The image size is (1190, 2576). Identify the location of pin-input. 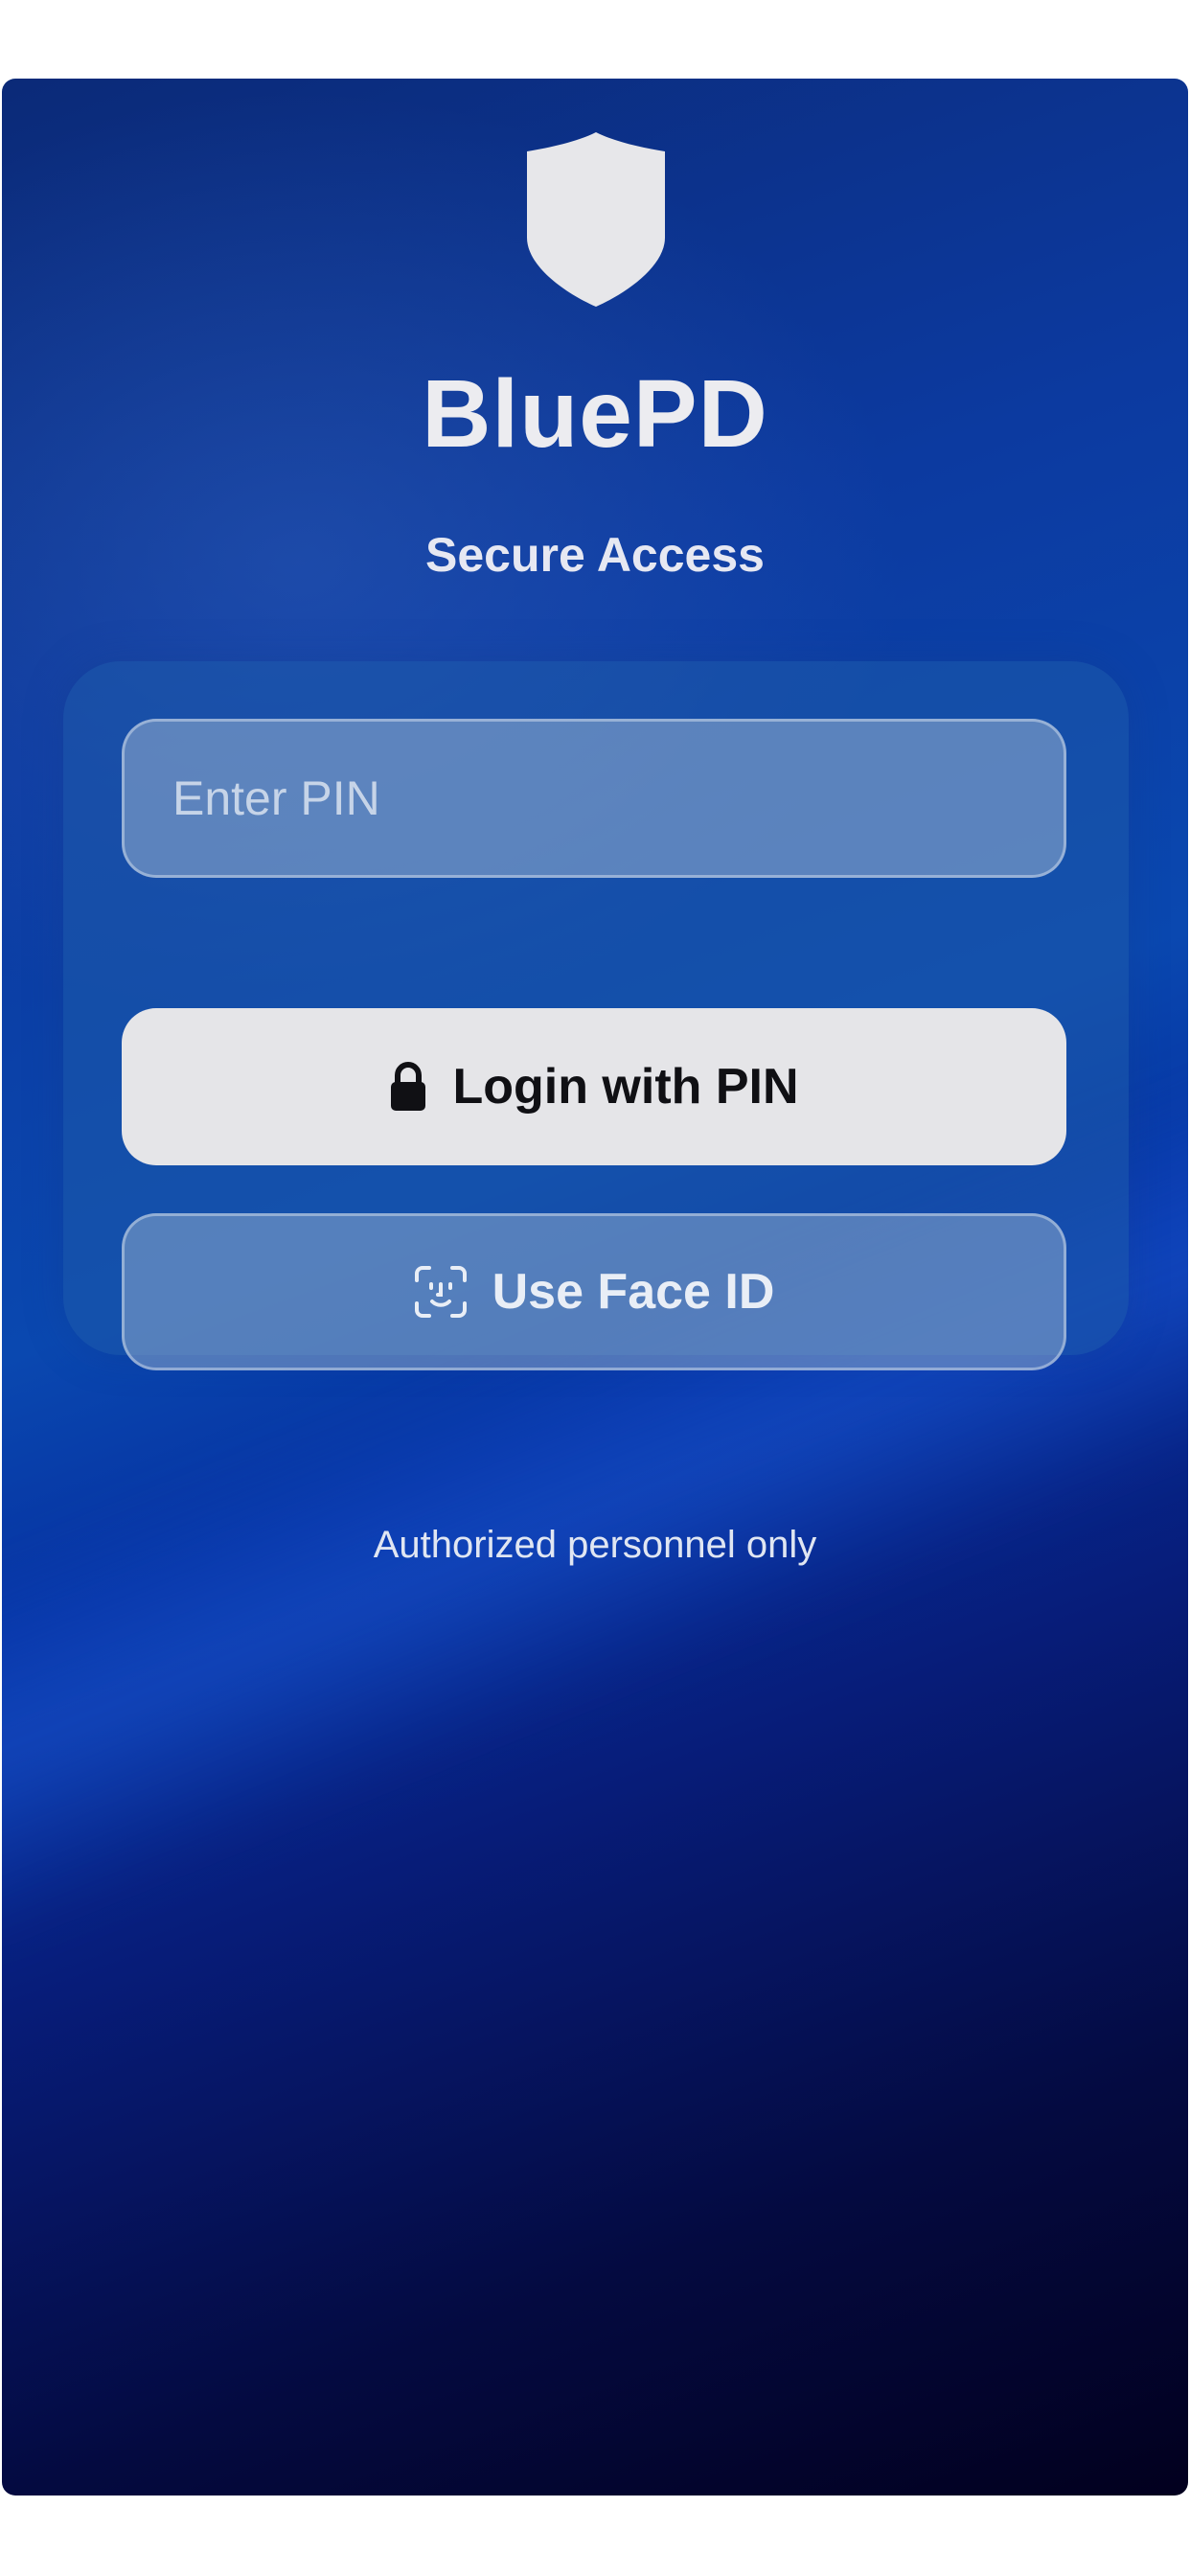
(594, 798).